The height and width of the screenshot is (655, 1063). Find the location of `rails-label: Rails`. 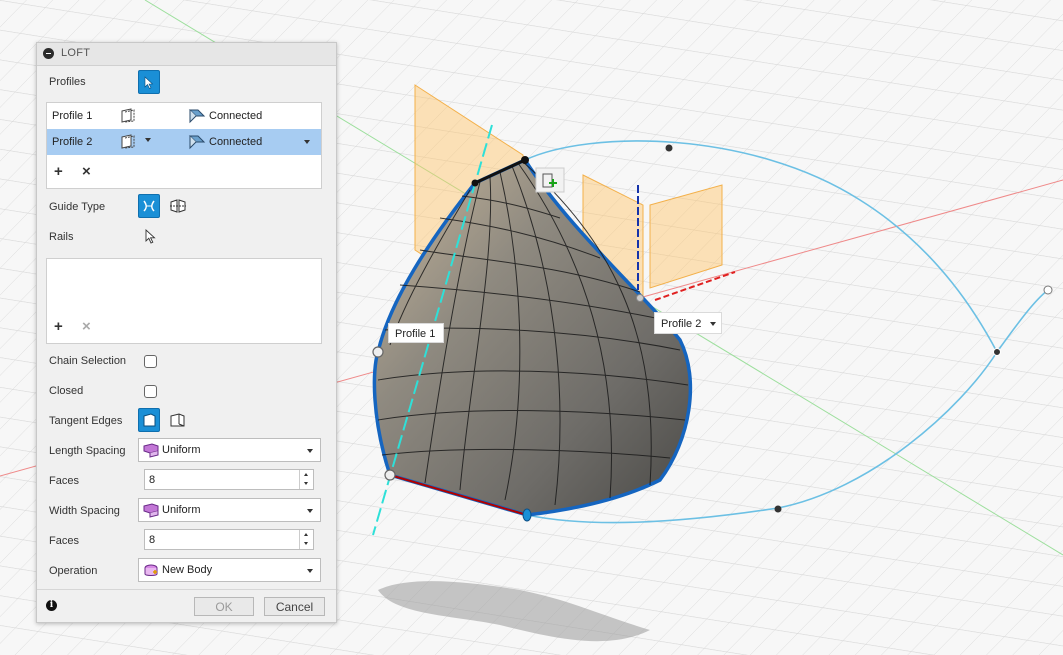

rails-label: Rails is located at coordinates (61, 237).